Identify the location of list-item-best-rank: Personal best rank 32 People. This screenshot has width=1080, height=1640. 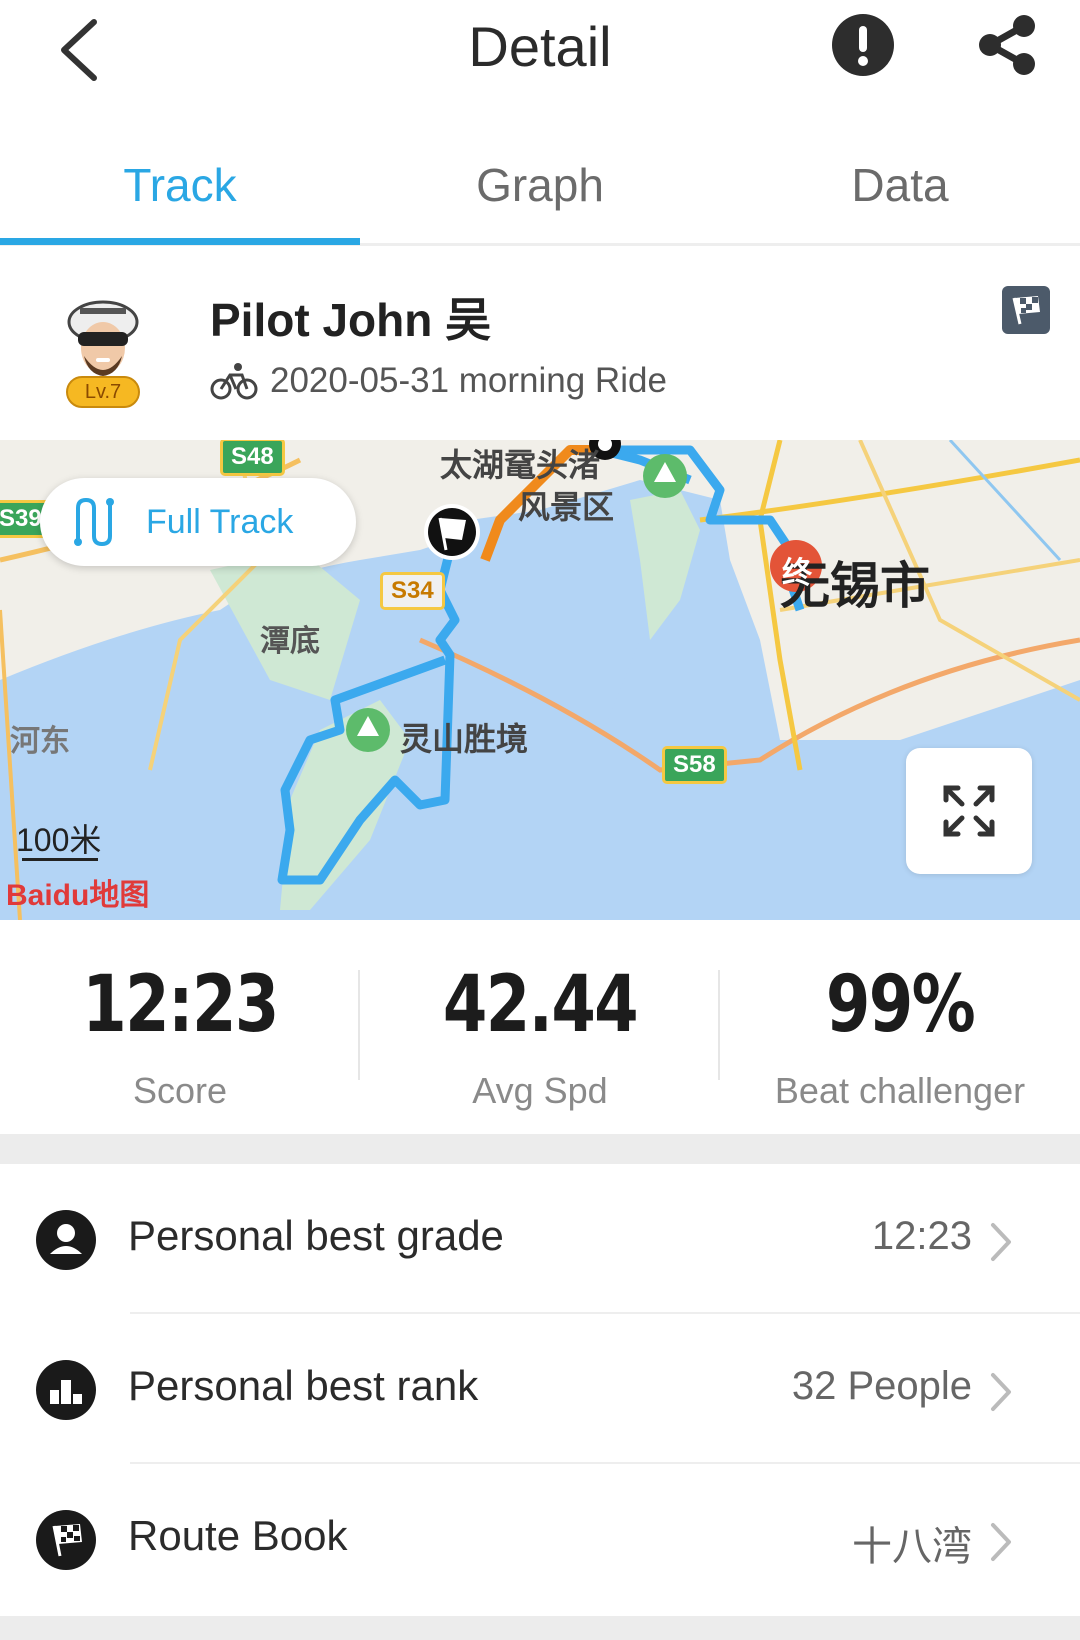
(540, 1389).